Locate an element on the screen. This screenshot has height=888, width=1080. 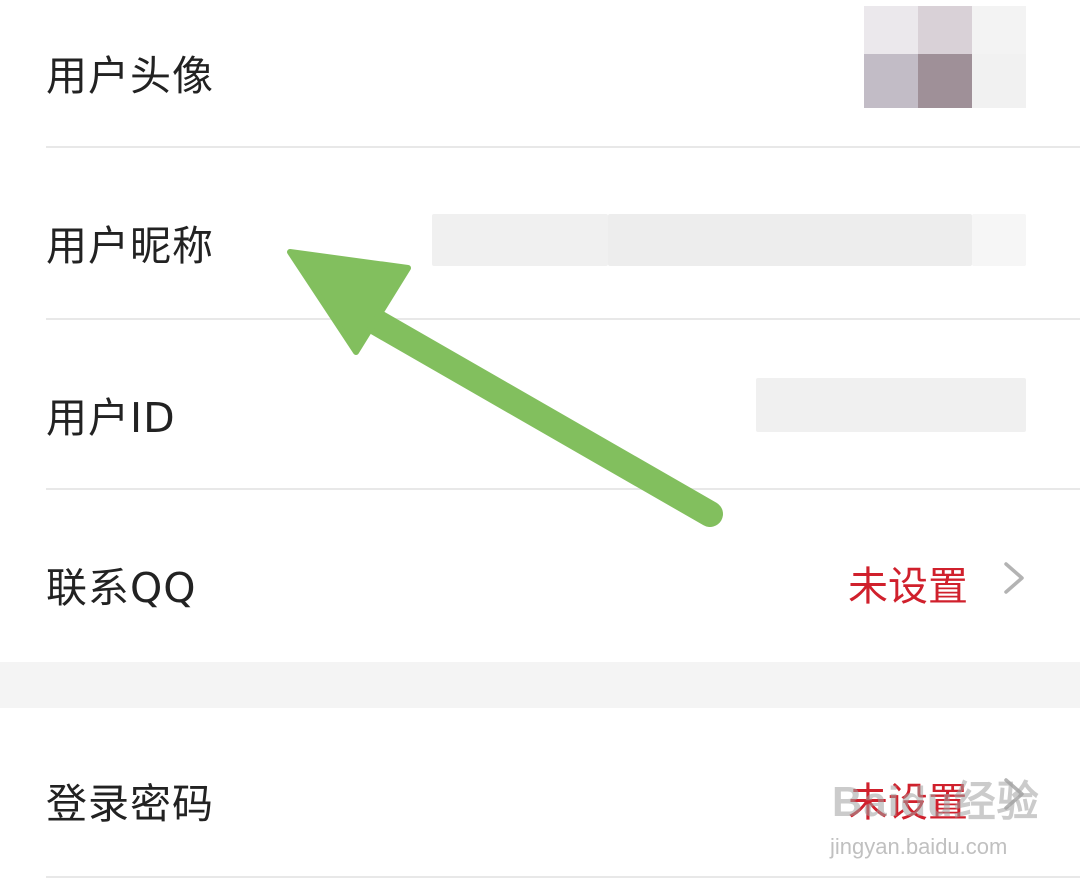
chevron-right-icon is located at coordinates (1014, 578).